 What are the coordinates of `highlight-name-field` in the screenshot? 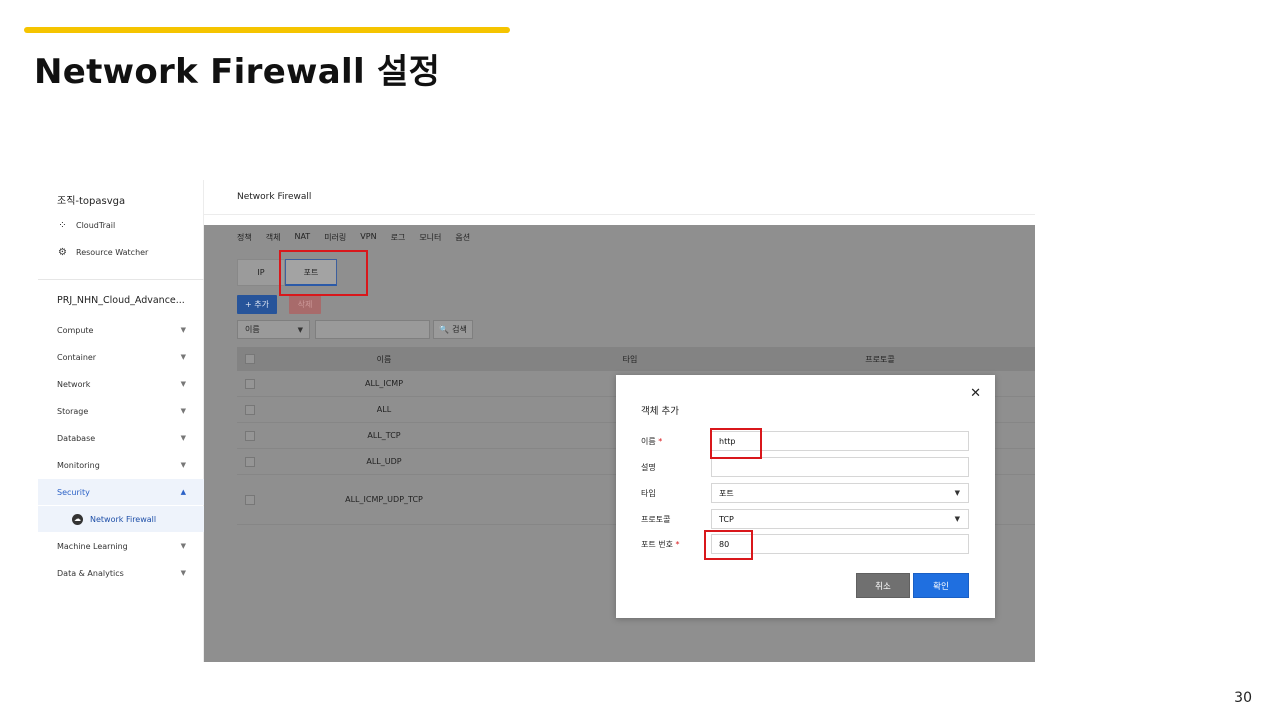 It's located at (736, 443).